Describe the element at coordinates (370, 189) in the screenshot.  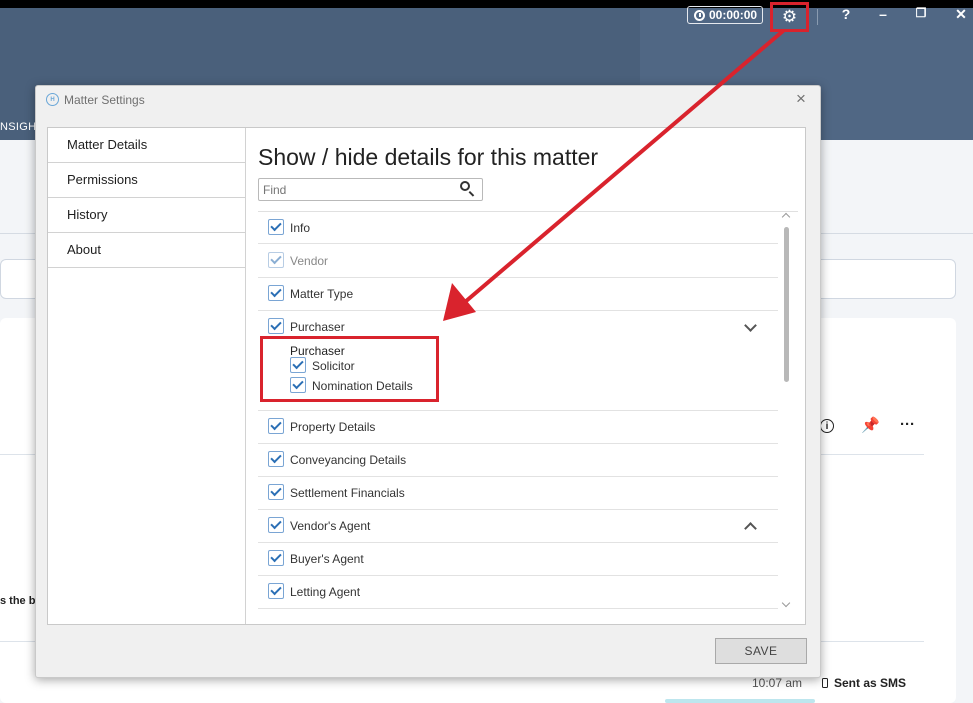
I see `find-input` at that location.